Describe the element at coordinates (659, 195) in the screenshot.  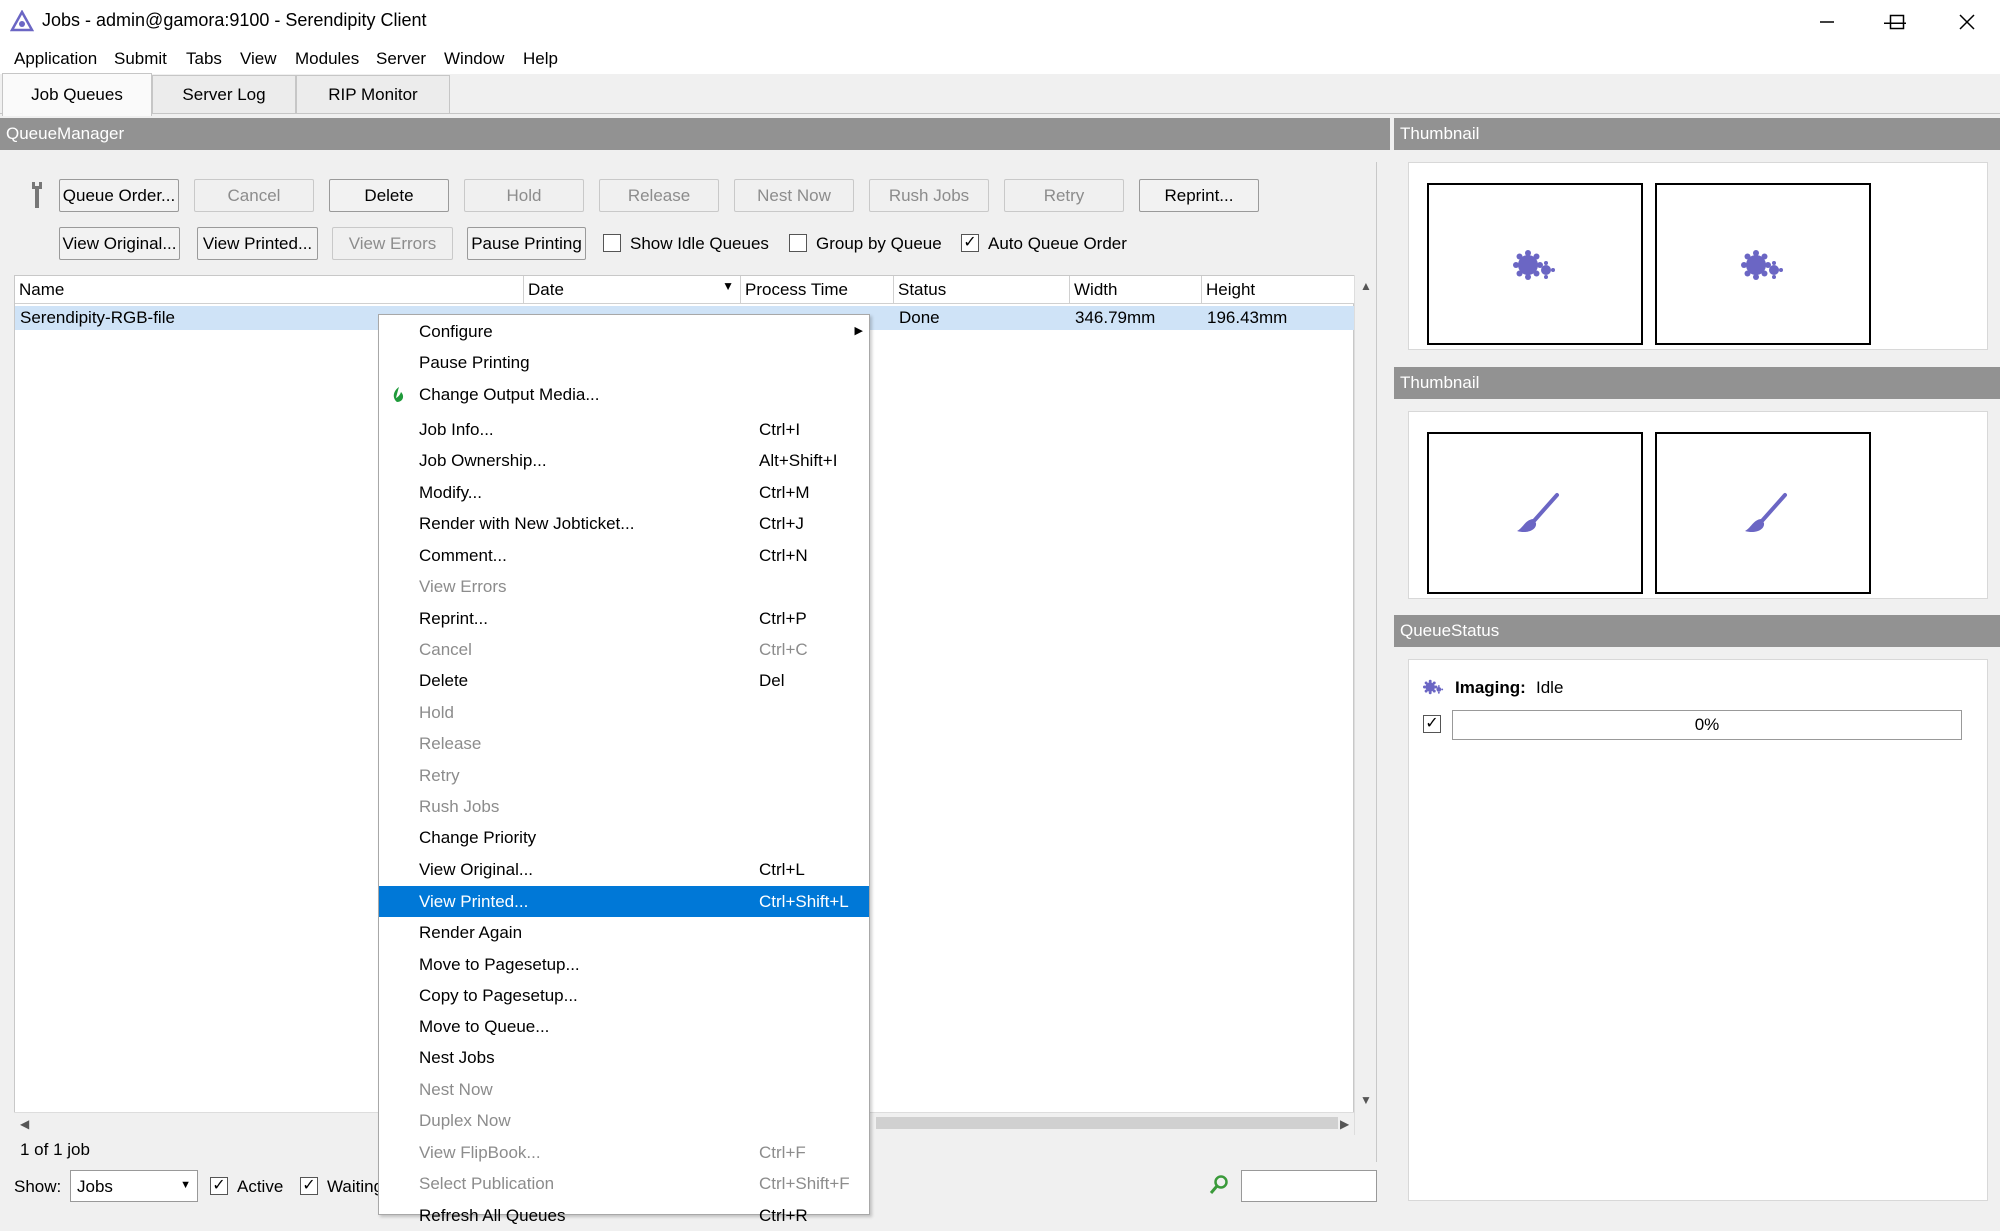
I see `release-button: Release` at that location.